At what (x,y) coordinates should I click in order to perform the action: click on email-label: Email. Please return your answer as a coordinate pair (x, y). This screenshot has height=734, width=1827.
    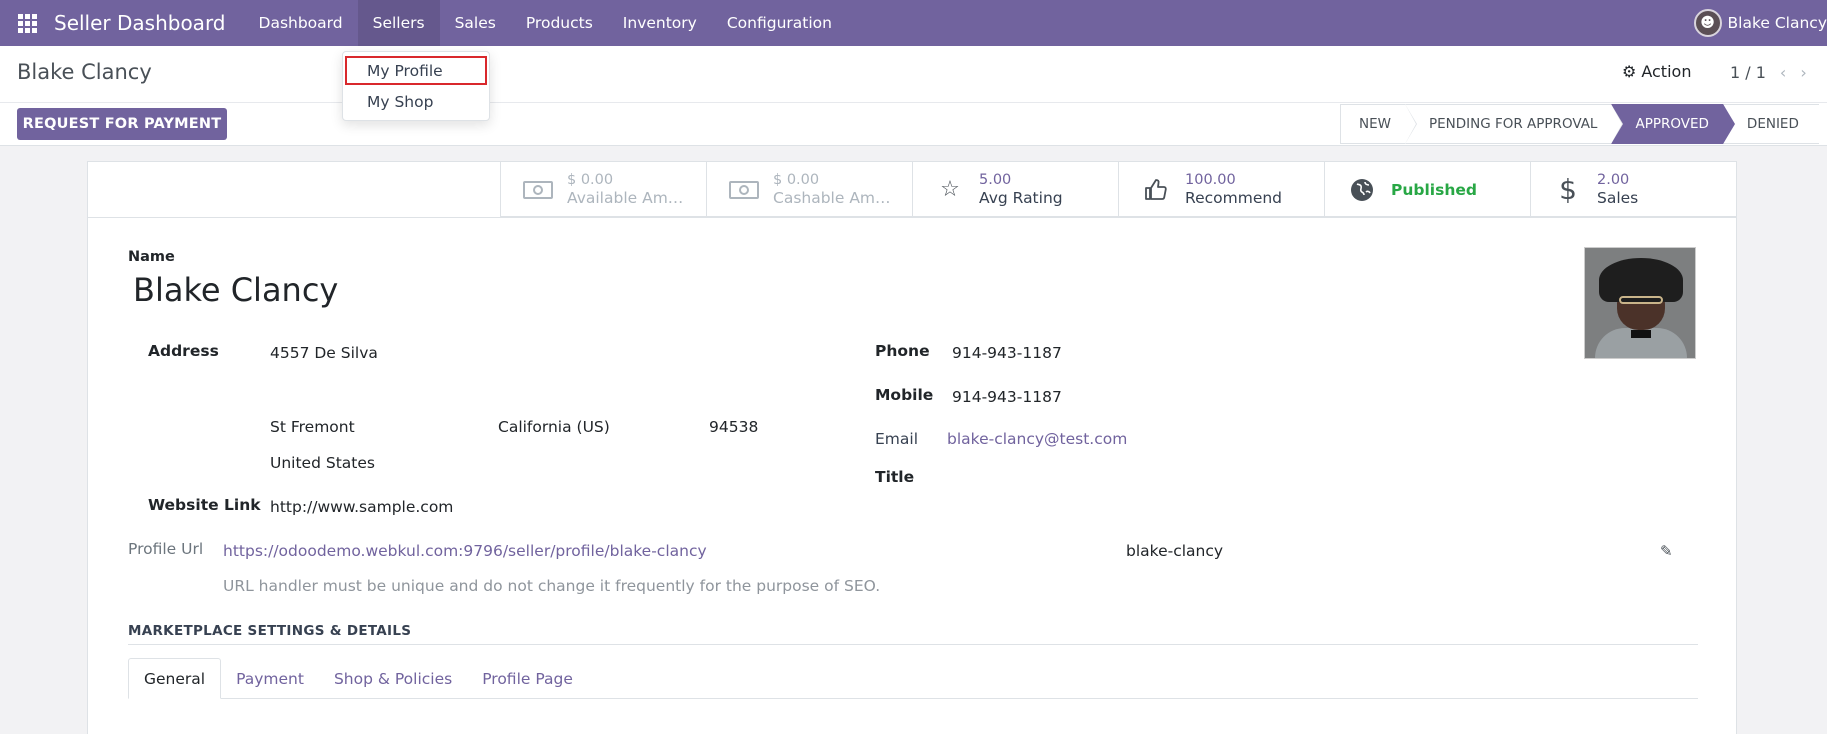
    Looking at the image, I should click on (897, 439).